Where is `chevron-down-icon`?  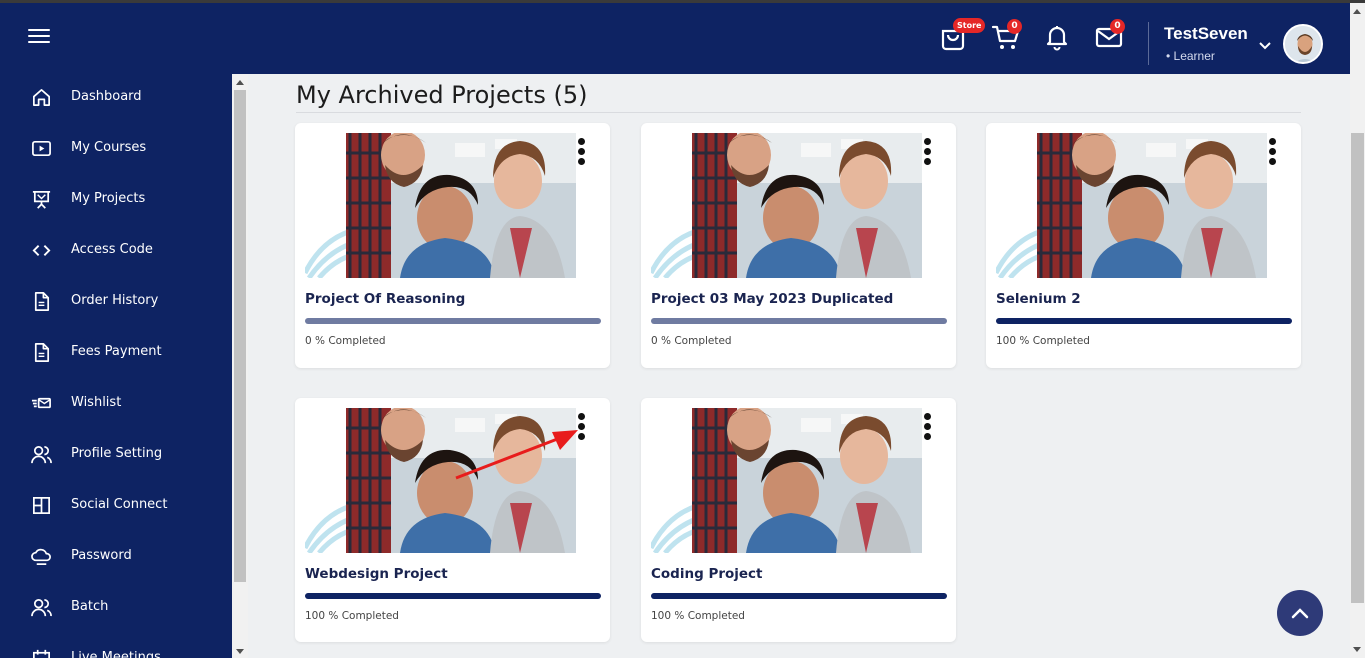
chevron-down-icon is located at coordinates (1265, 45).